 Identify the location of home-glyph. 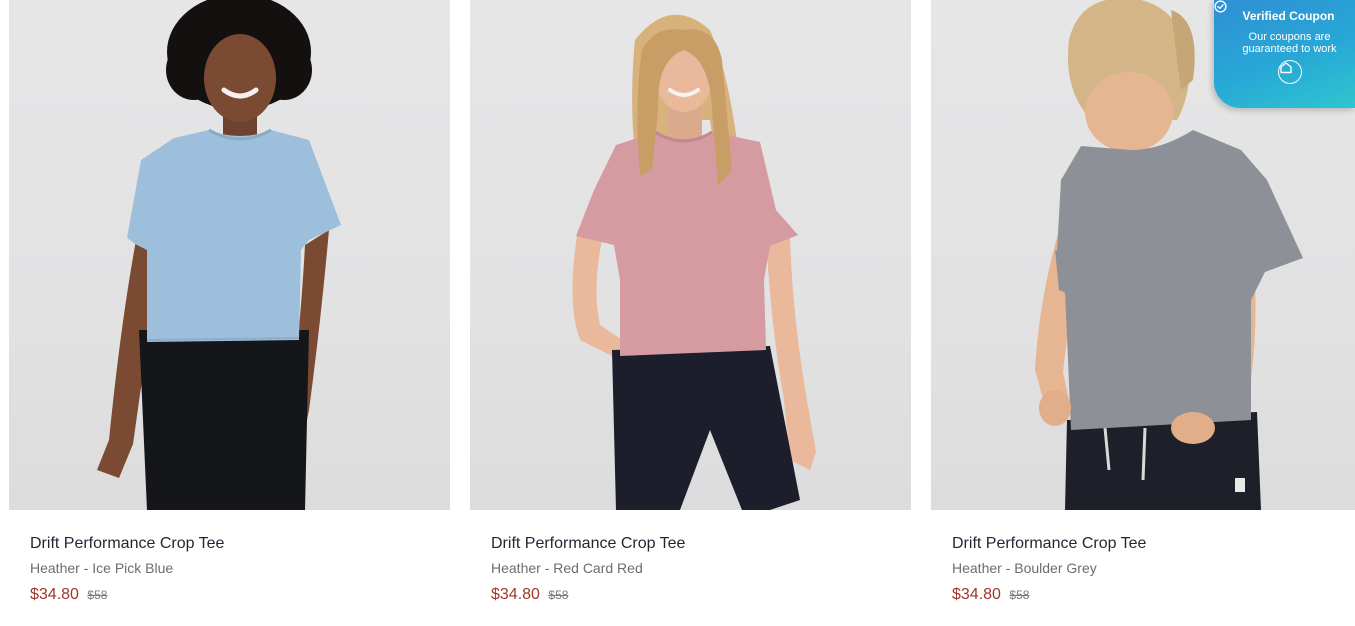
(1285, 68).